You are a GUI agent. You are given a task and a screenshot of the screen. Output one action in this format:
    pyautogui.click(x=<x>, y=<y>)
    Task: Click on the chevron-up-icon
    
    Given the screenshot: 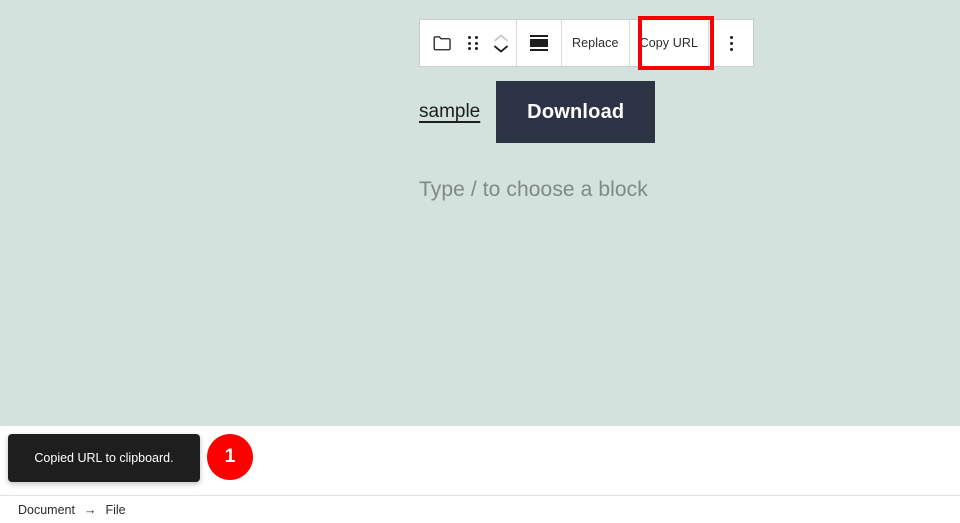 What is the action you would take?
    pyautogui.click(x=501, y=39)
    